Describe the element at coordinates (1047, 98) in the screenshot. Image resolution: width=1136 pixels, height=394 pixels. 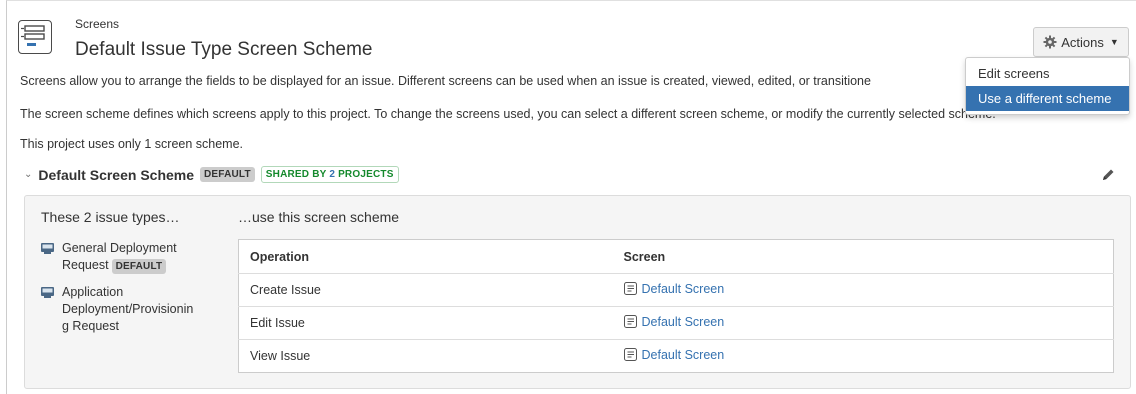
I see `menu-item-use-different-scheme: Use a different scheme` at that location.